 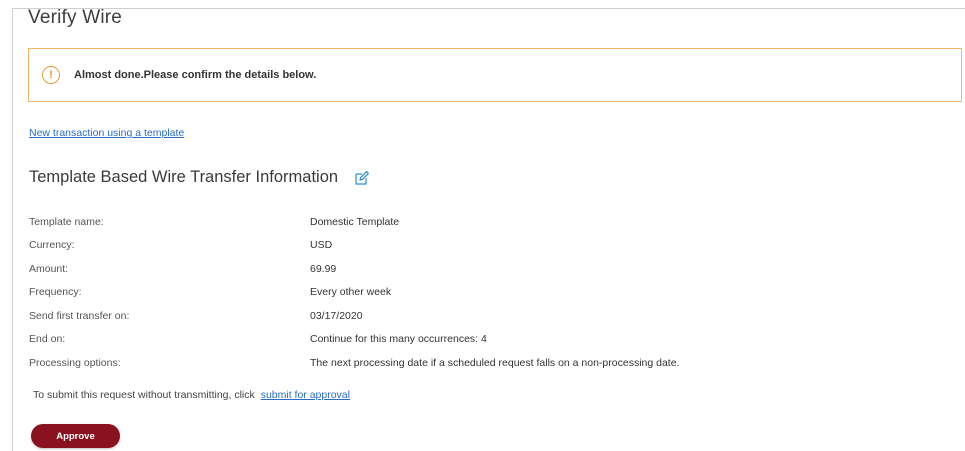 What do you see at coordinates (106, 133) in the screenshot?
I see `new-transaction-template-link: New transaction using a template` at bounding box center [106, 133].